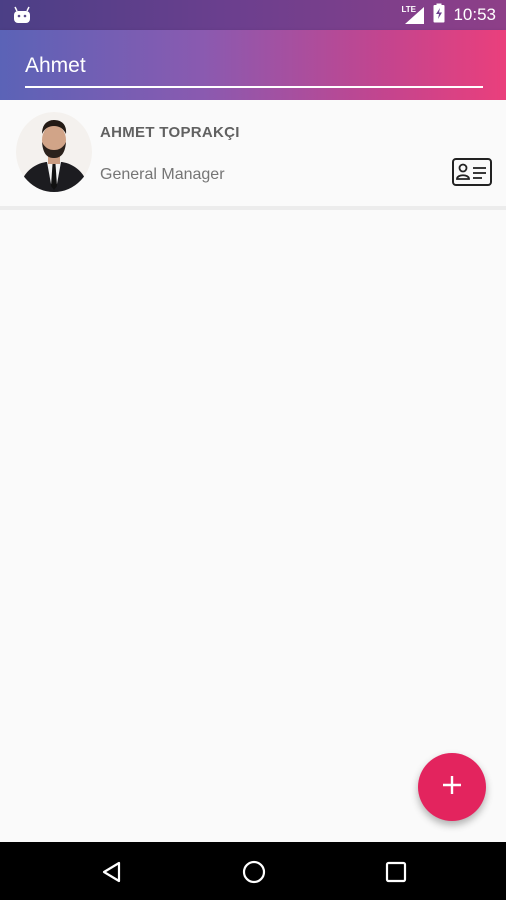 Image resolution: width=506 pixels, height=900 pixels. Describe the element at coordinates (170, 132) in the screenshot. I see `contact-name: AHMET TOPRAKÇI` at that location.